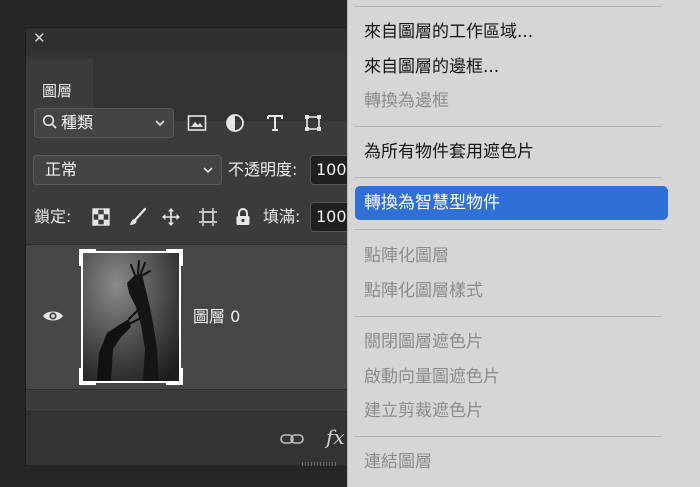 This screenshot has height=487, width=700. I want to click on opacity-value: 100, so click(331, 169).